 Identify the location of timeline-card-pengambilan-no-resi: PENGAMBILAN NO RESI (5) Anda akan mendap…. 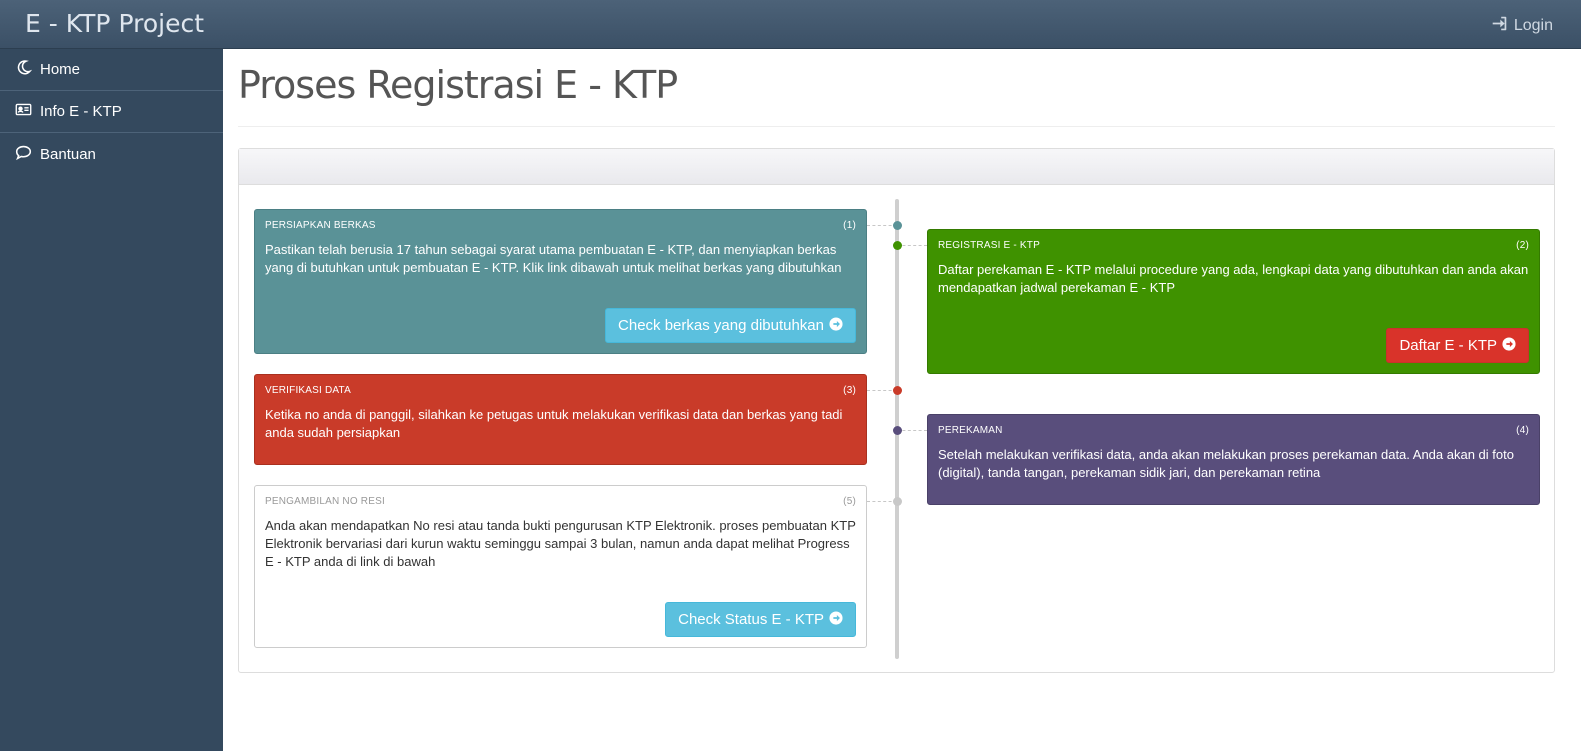
(560, 566).